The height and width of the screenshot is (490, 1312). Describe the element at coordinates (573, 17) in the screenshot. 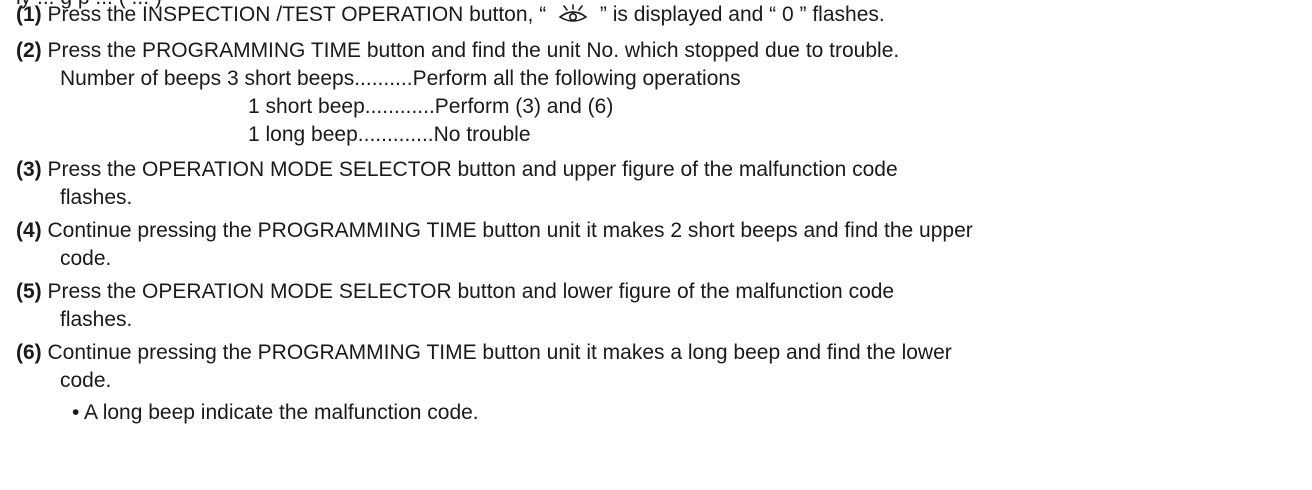

I see `inspection-eye-icon` at that location.